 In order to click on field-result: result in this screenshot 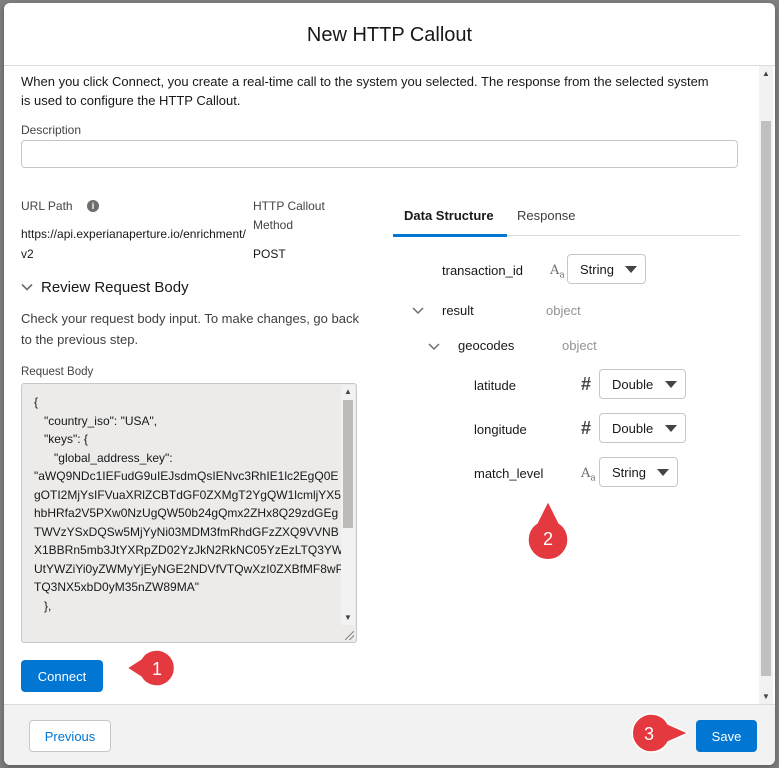, I will do `click(458, 310)`.